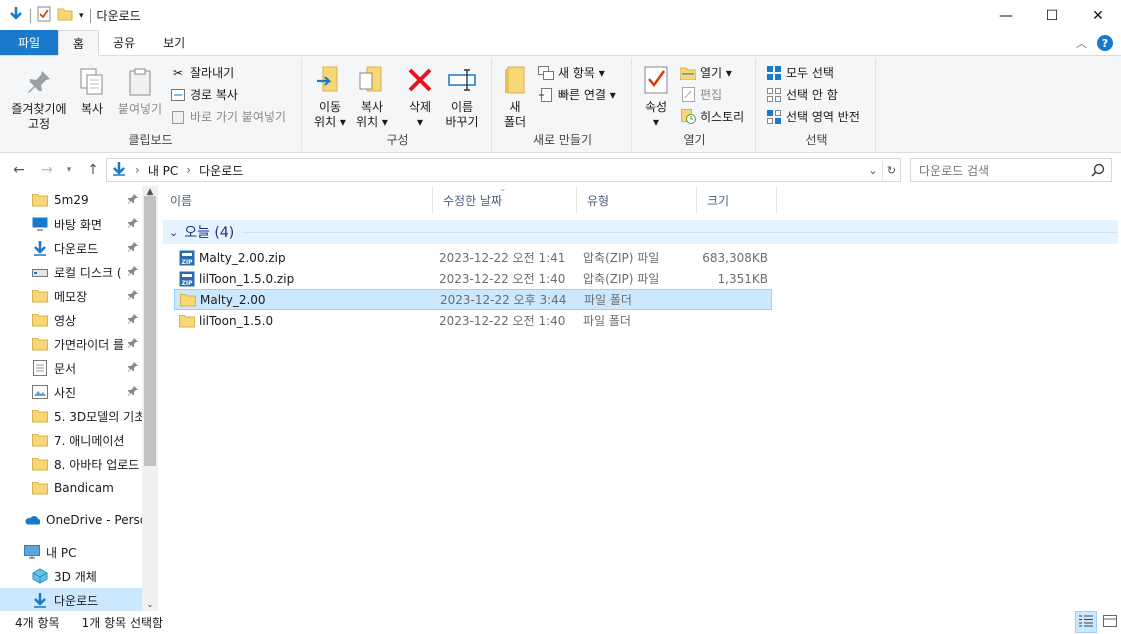  I want to click on select-none-button: 선택 안 함, so click(802, 94).